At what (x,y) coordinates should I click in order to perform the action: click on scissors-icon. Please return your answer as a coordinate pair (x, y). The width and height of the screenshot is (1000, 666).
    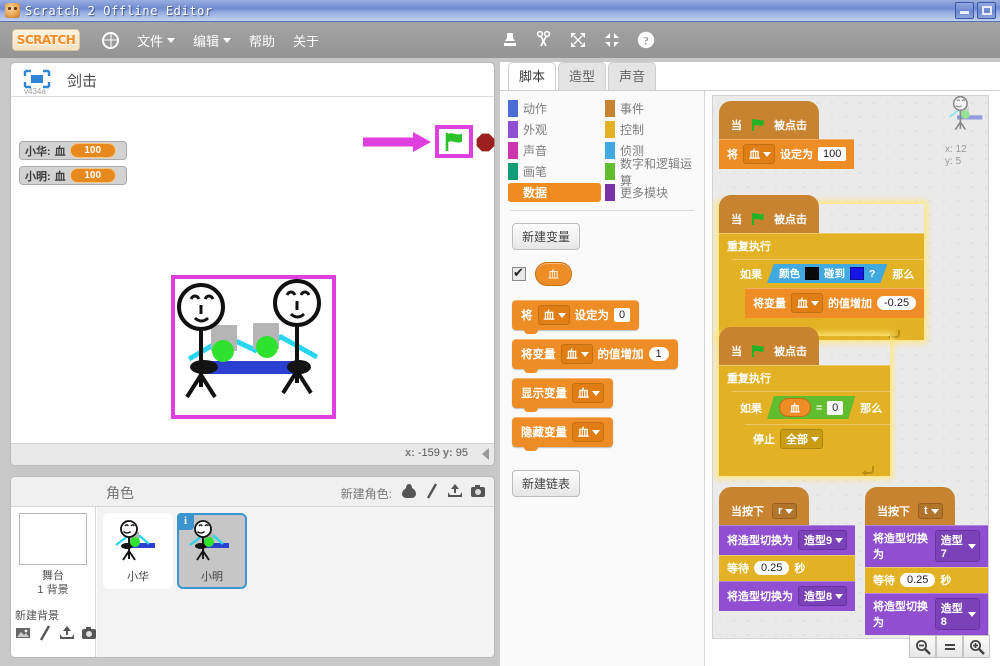
    Looking at the image, I should click on (544, 40).